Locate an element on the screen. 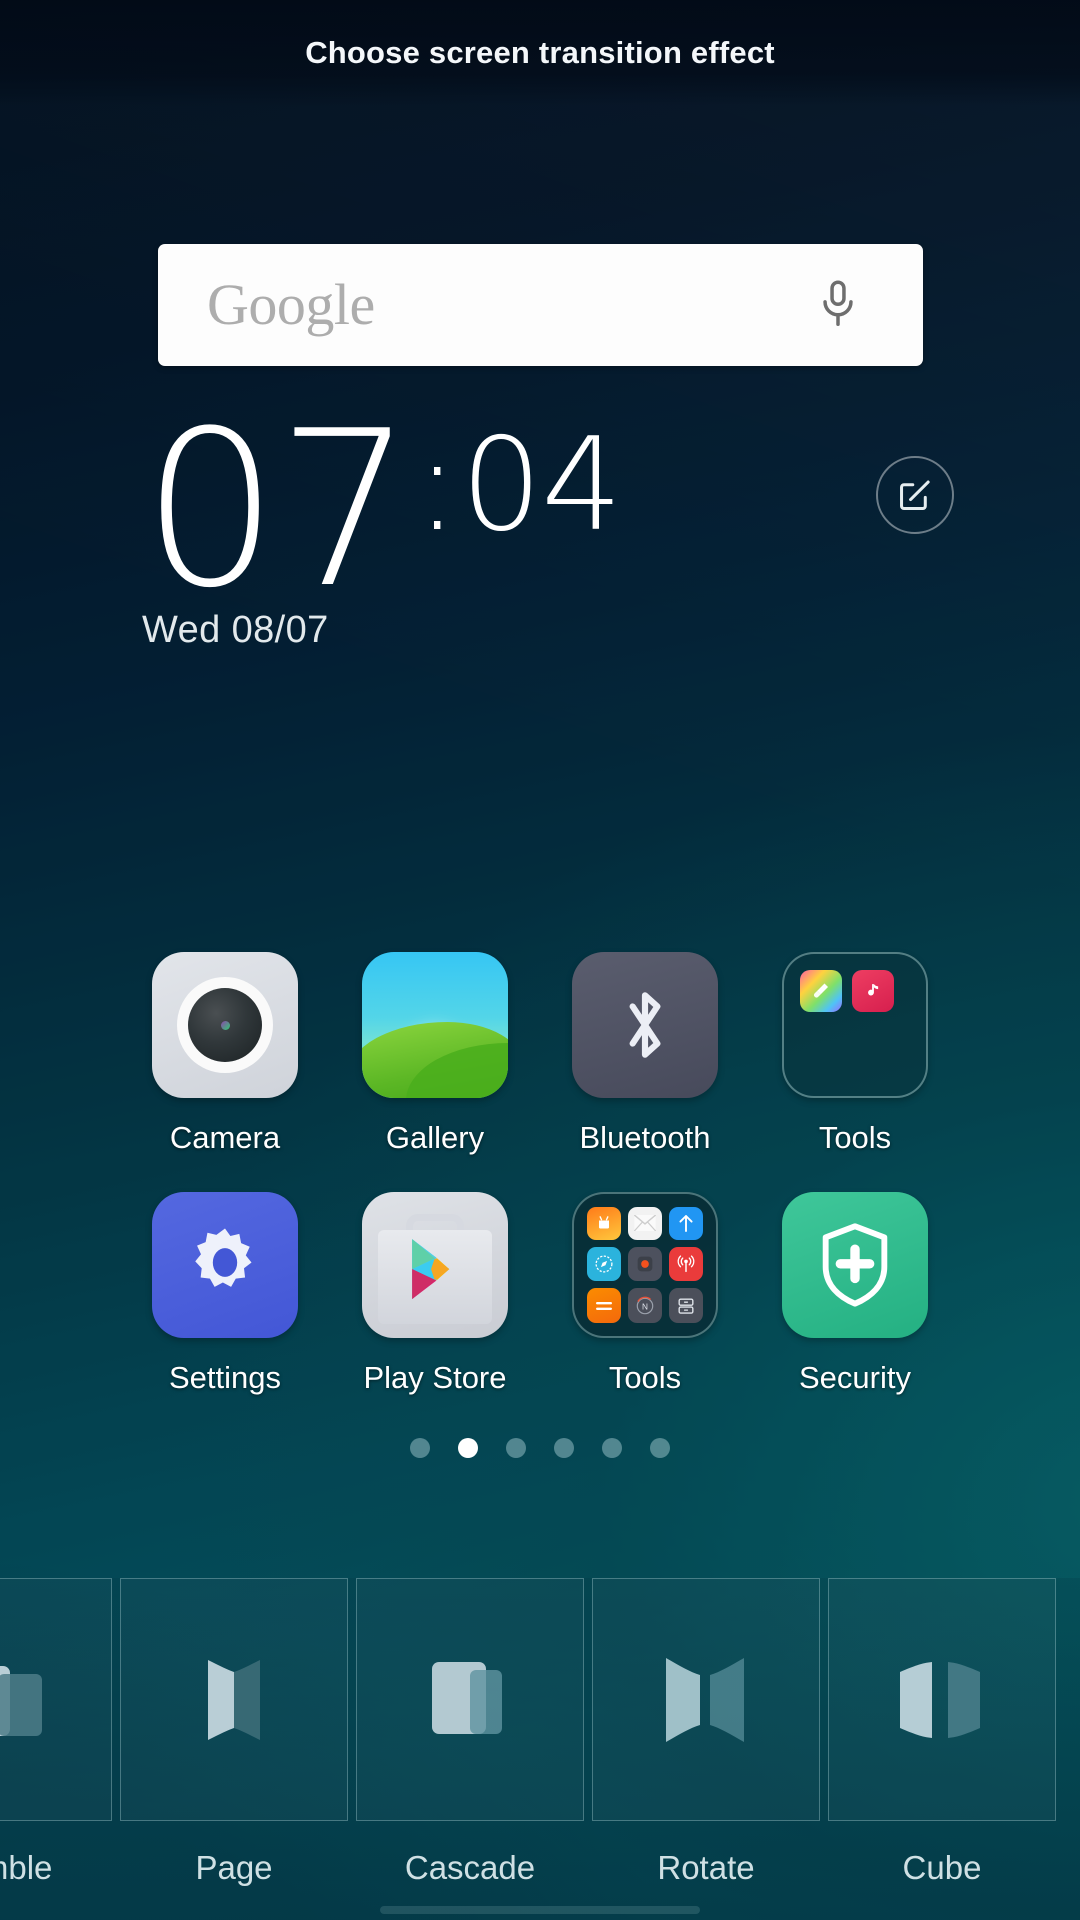 The height and width of the screenshot is (1920, 1080). microphone-glyph is located at coordinates (838, 303).